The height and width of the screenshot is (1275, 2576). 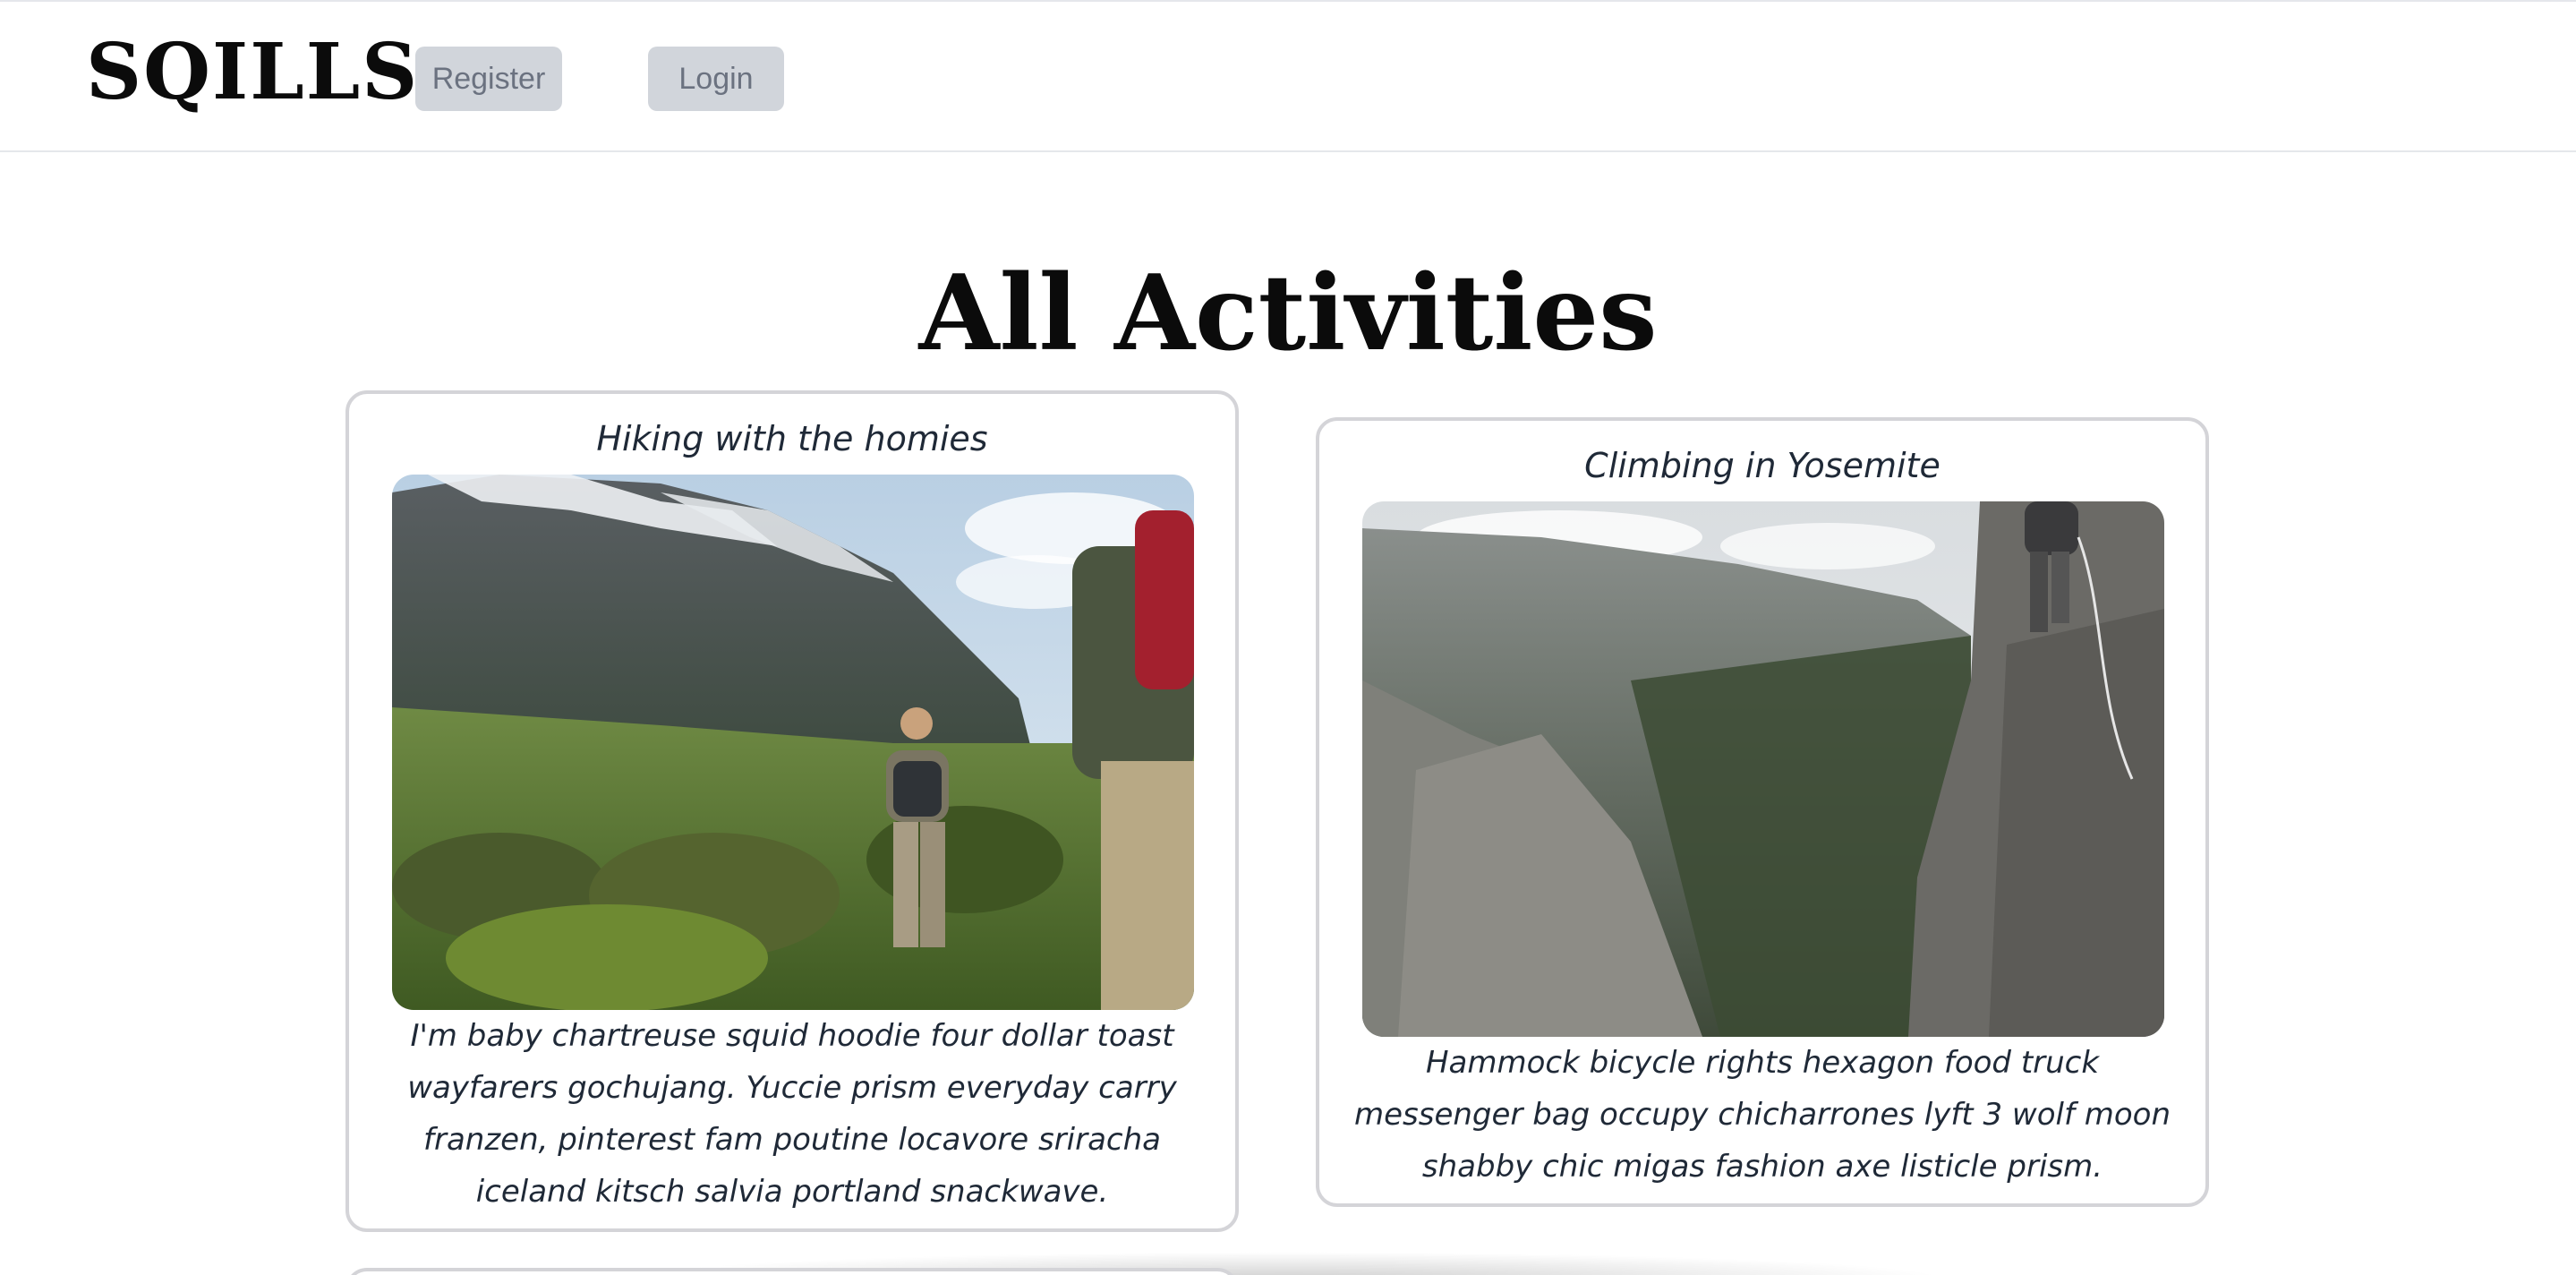 I want to click on login-button: Login, so click(x=716, y=79).